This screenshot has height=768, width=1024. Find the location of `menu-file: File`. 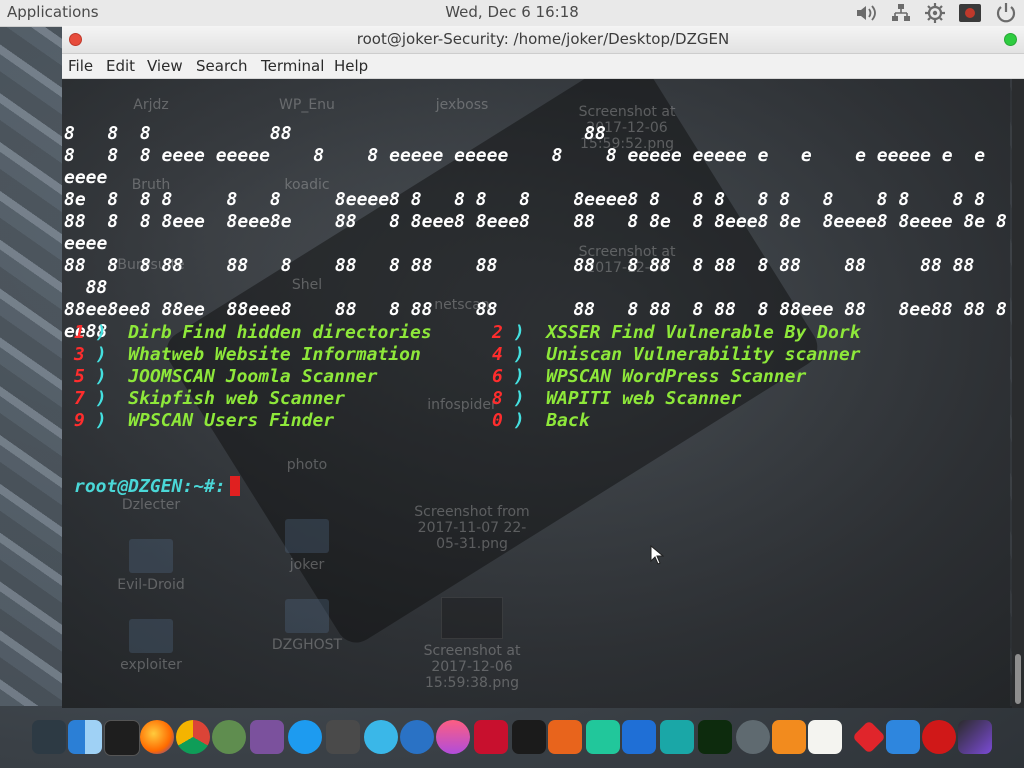

menu-file: File is located at coordinates (80, 66).